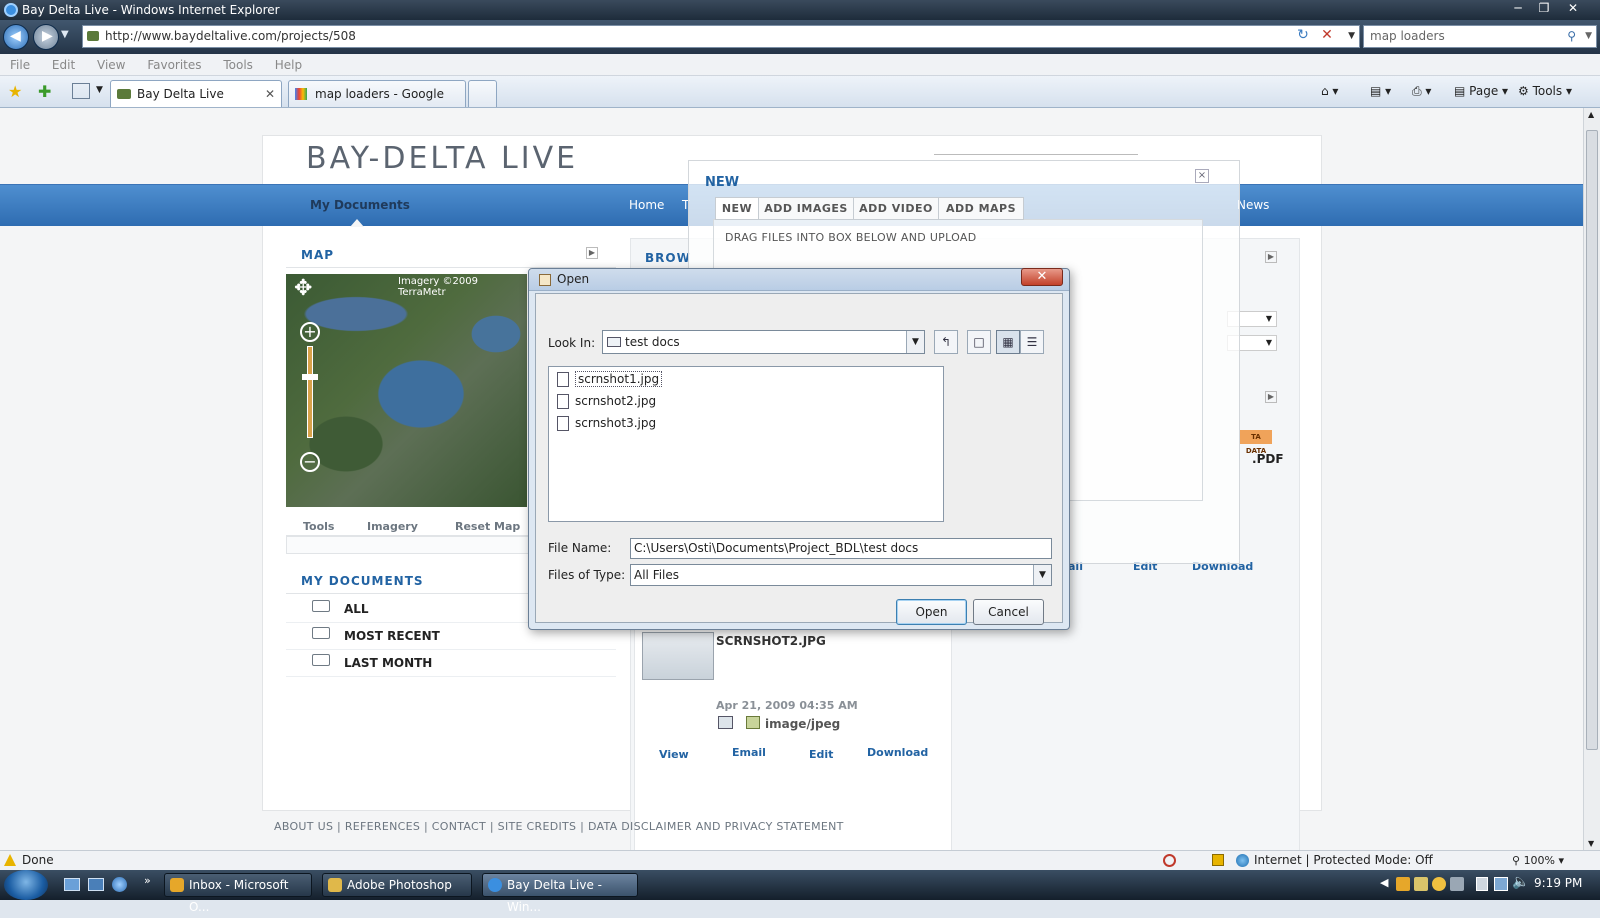  Describe the element at coordinates (771, 641) in the screenshot. I see `document-name: SCRNSHOT2.JPG` at that location.